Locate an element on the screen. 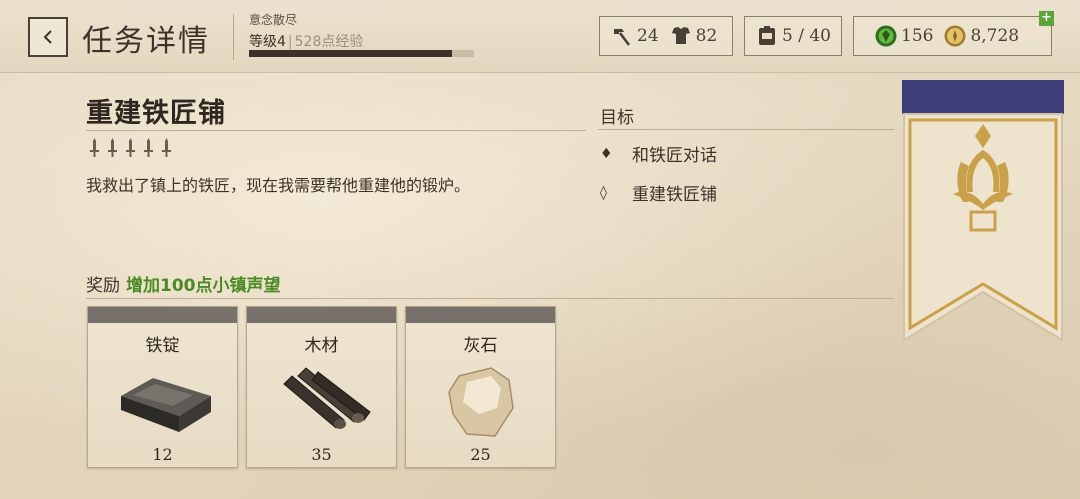  faction-banner is located at coordinates (983, 211).